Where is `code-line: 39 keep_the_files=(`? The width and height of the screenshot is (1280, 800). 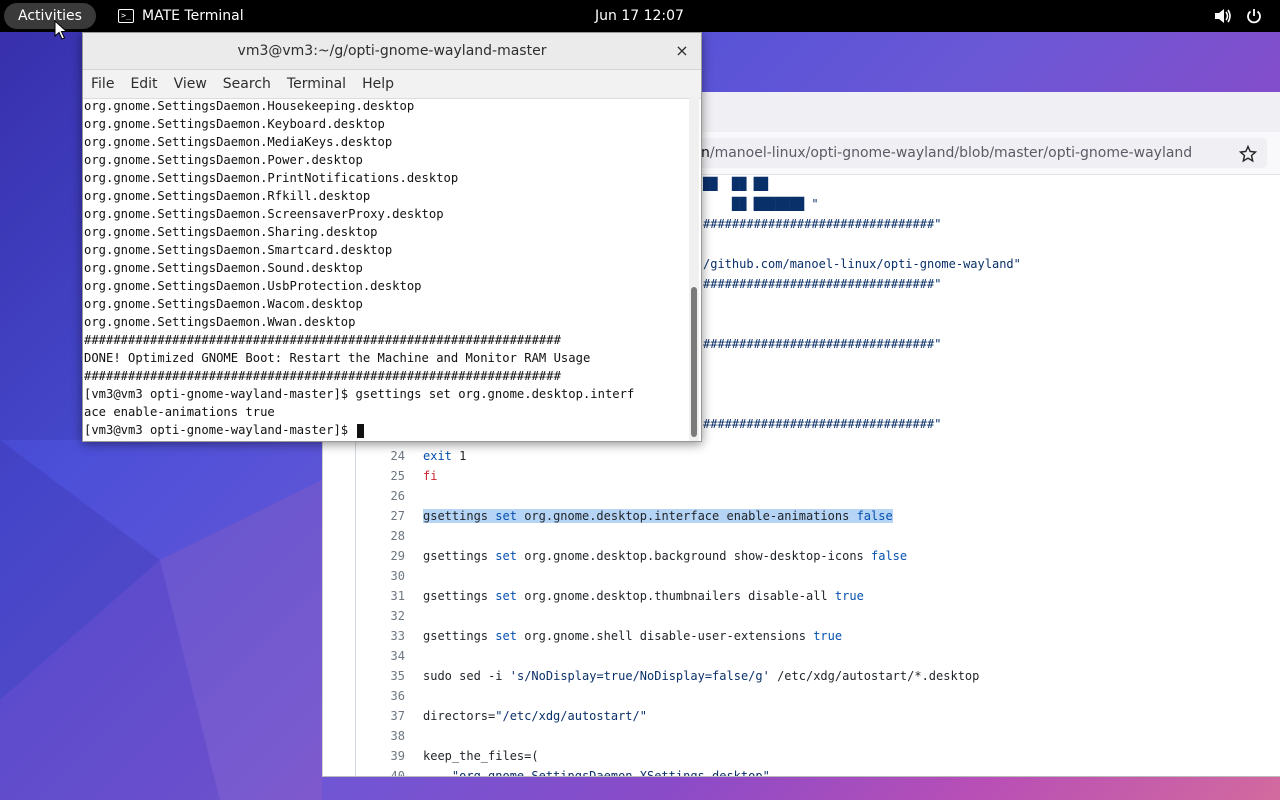
code-line: 39 keep_the_files=( is located at coordinates (447, 756).